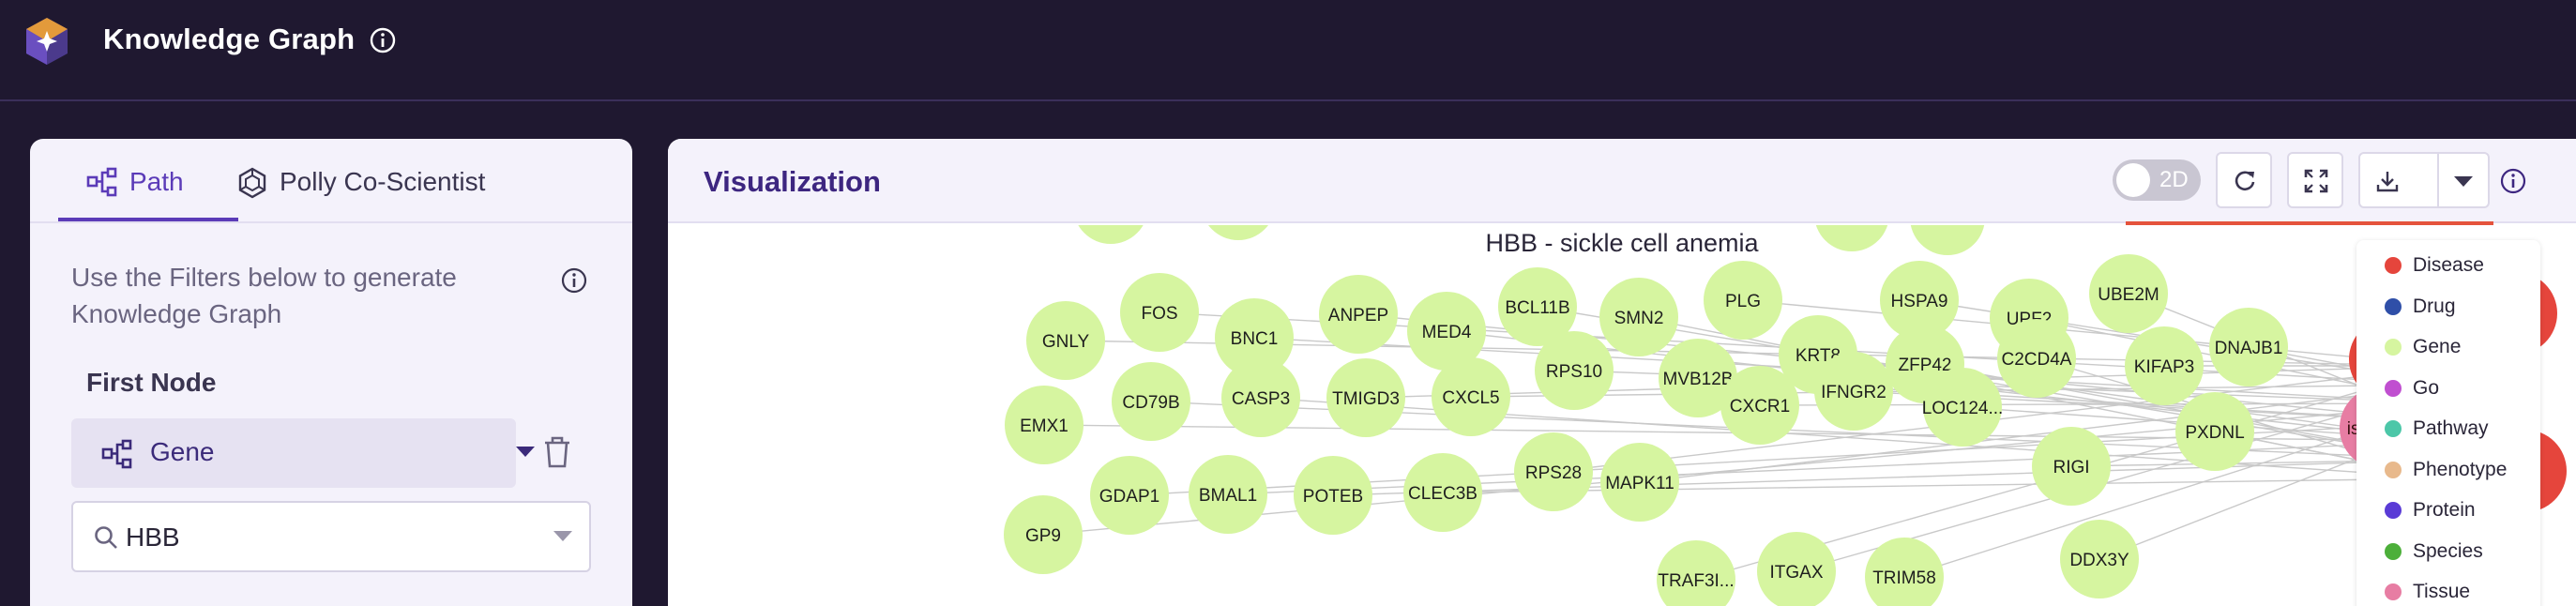  What do you see at coordinates (229, 39) in the screenshot?
I see `page-title: Knowledge Graph` at bounding box center [229, 39].